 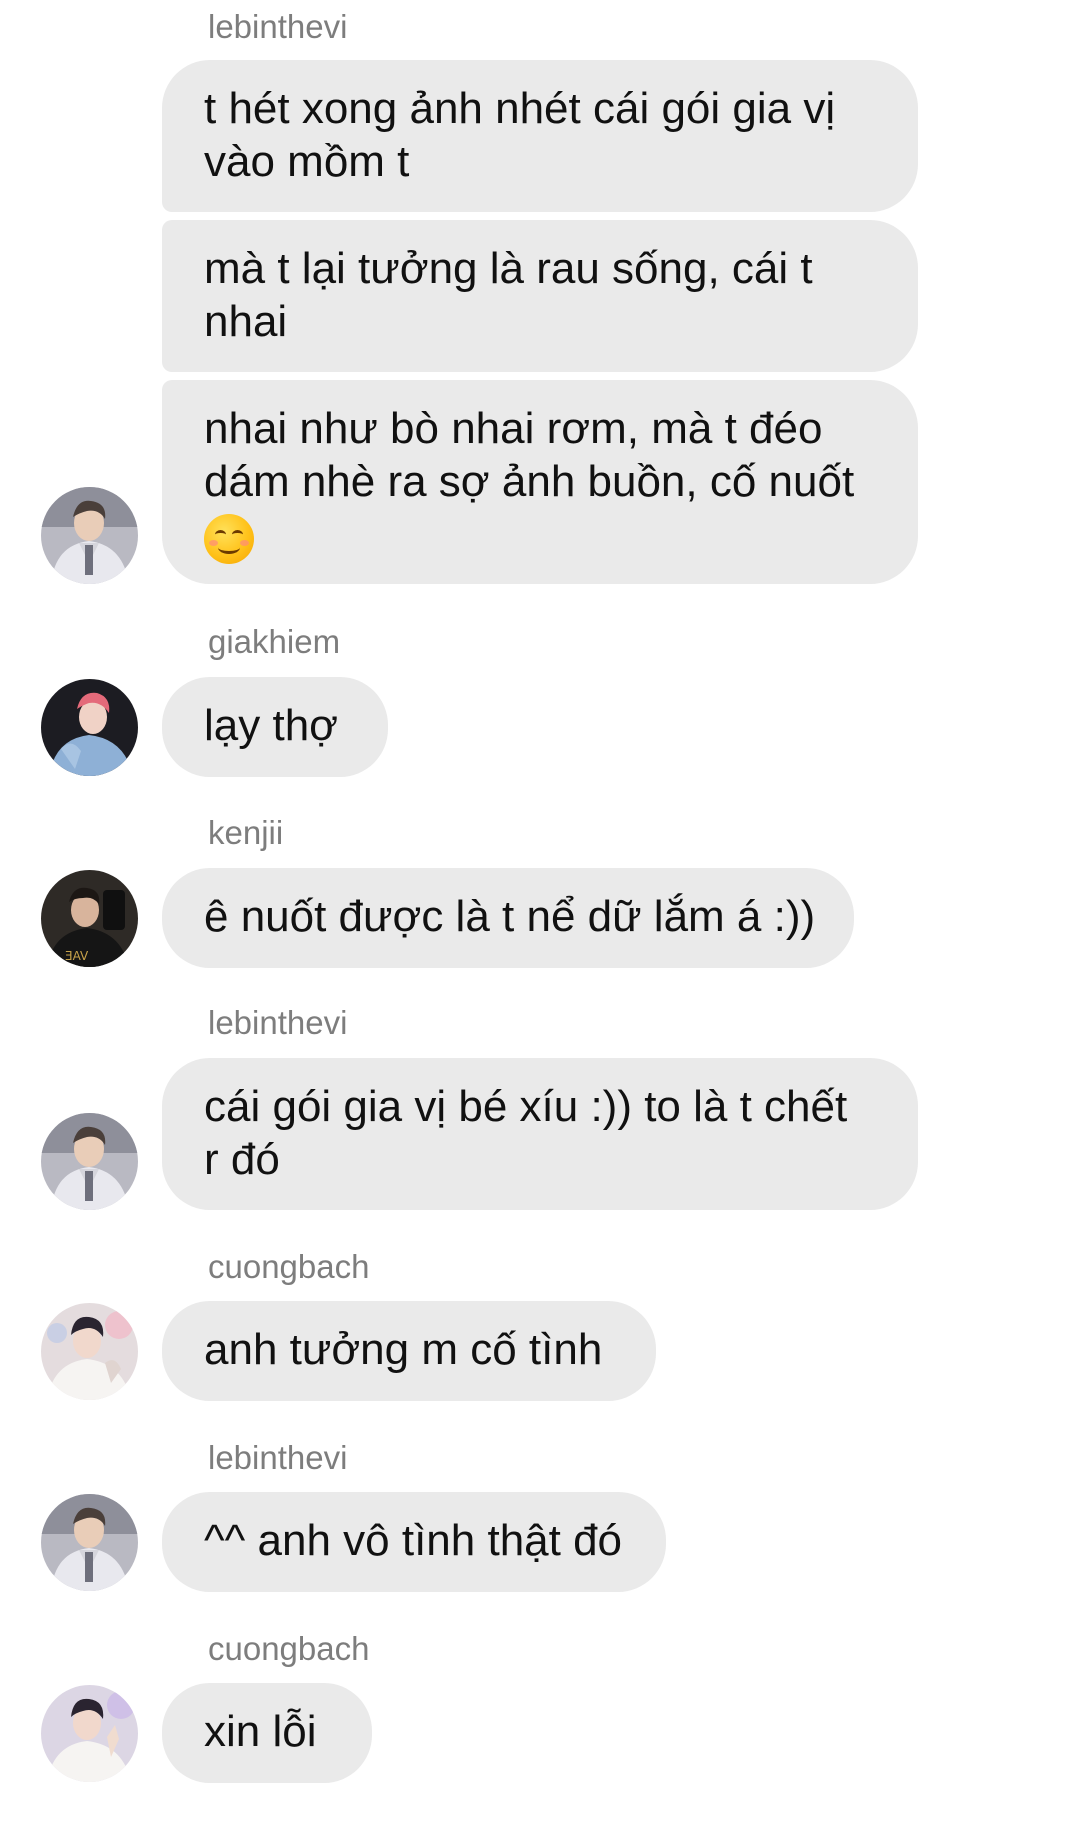 I want to click on smiling-face-icon, so click(x=229, y=539).